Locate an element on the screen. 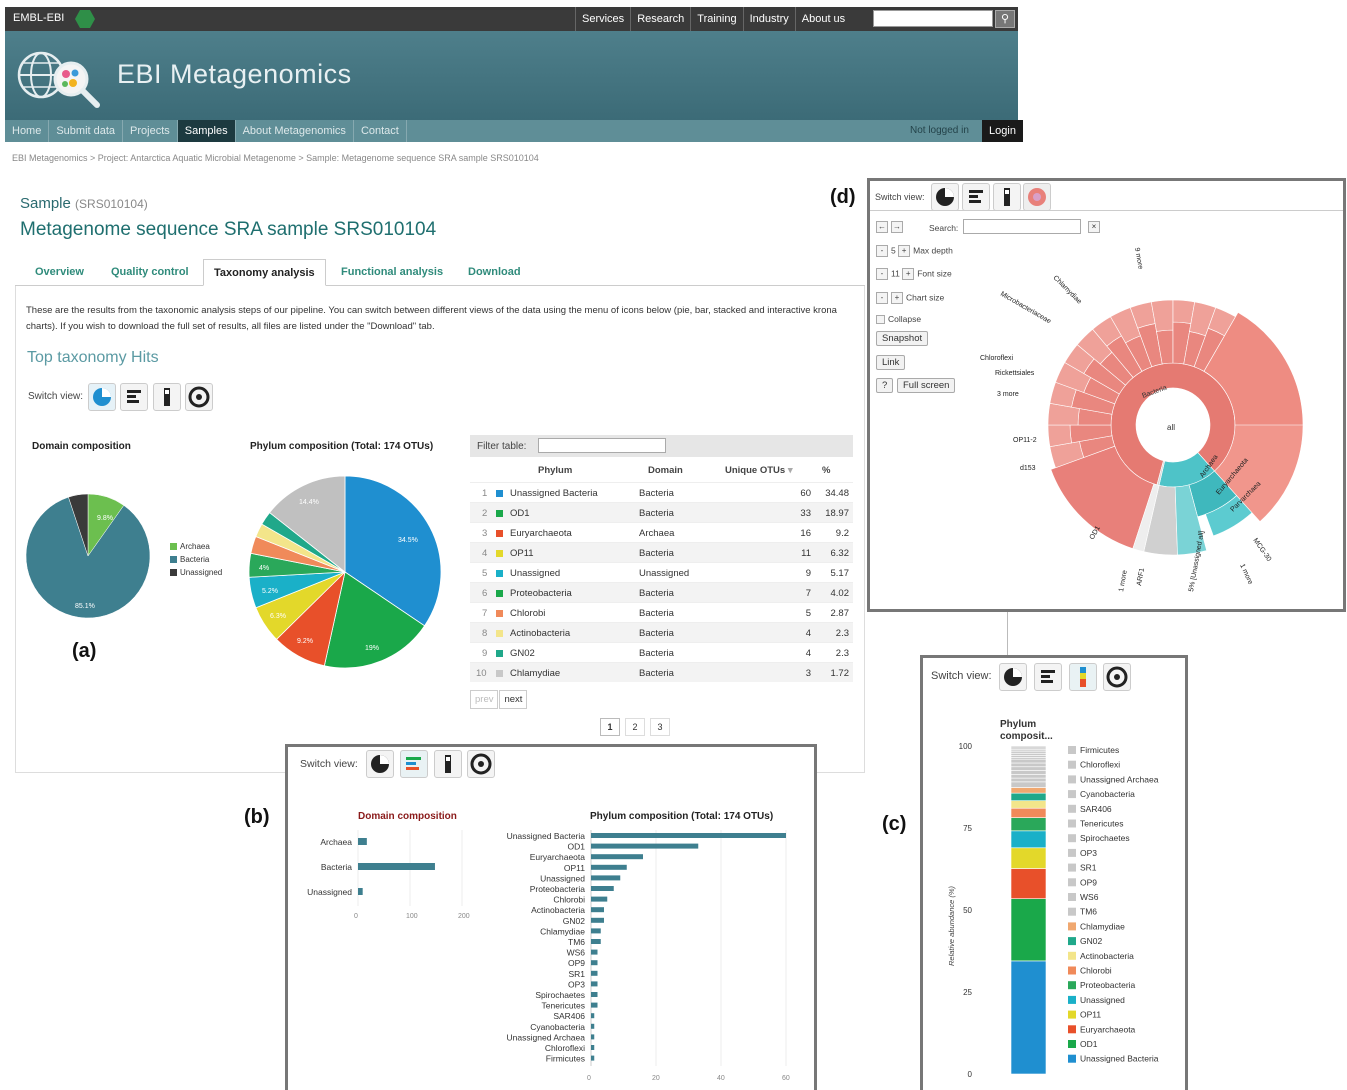 This screenshot has height=1090, width=1347. top-link-research: Research is located at coordinates (660, 19).